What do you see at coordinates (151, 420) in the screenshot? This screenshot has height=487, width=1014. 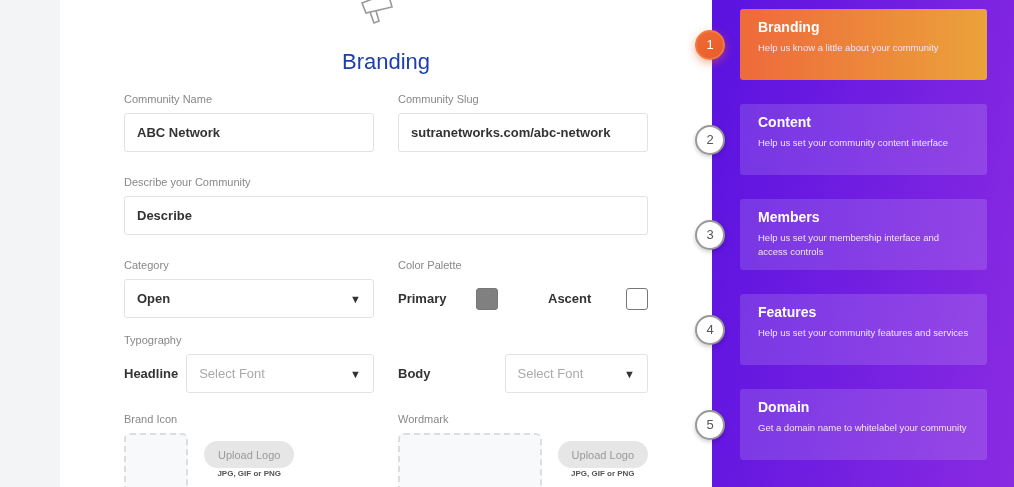 I see `field-label: Brand Icon` at bounding box center [151, 420].